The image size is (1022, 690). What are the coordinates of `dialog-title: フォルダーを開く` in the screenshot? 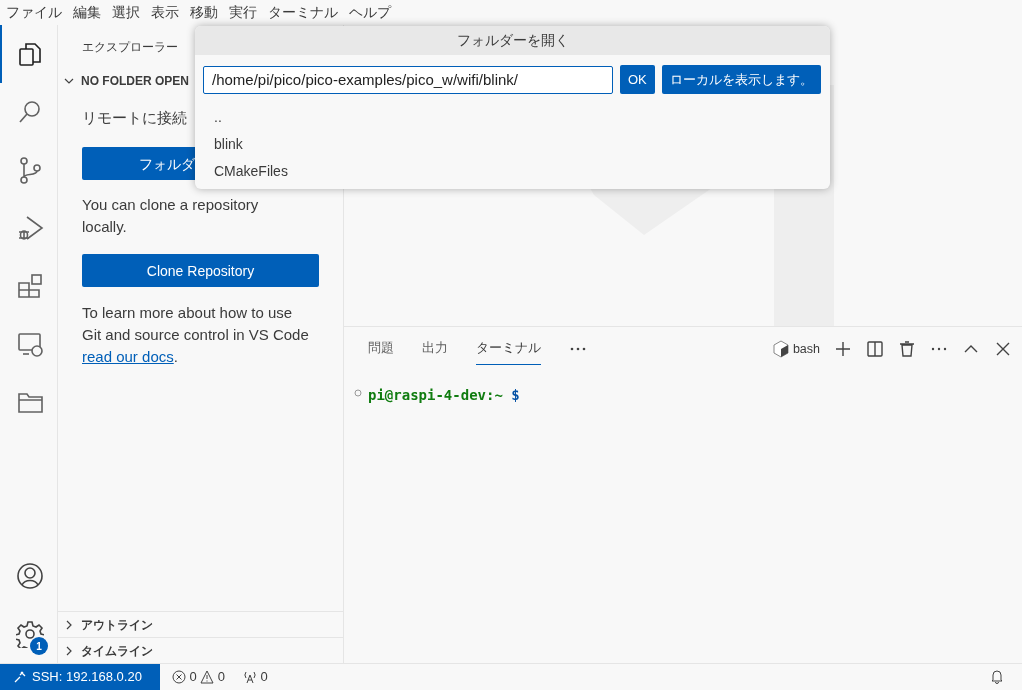 It's located at (512, 40).